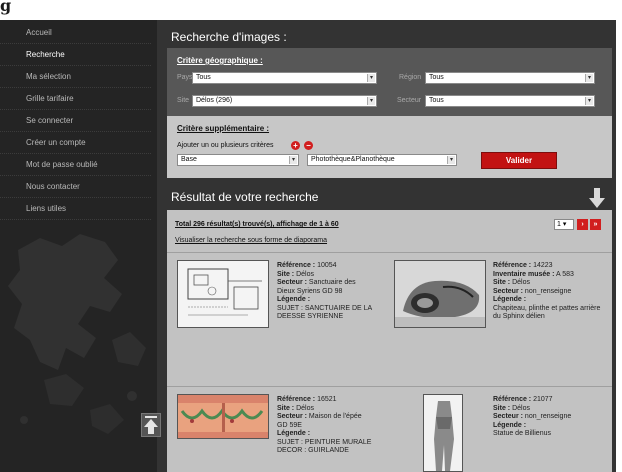 Image resolution: width=622 pixels, height=472 pixels. Describe the element at coordinates (353, 159) in the screenshot. I see `phototheque-select-value: Photothèque&Planothèque` at that location.